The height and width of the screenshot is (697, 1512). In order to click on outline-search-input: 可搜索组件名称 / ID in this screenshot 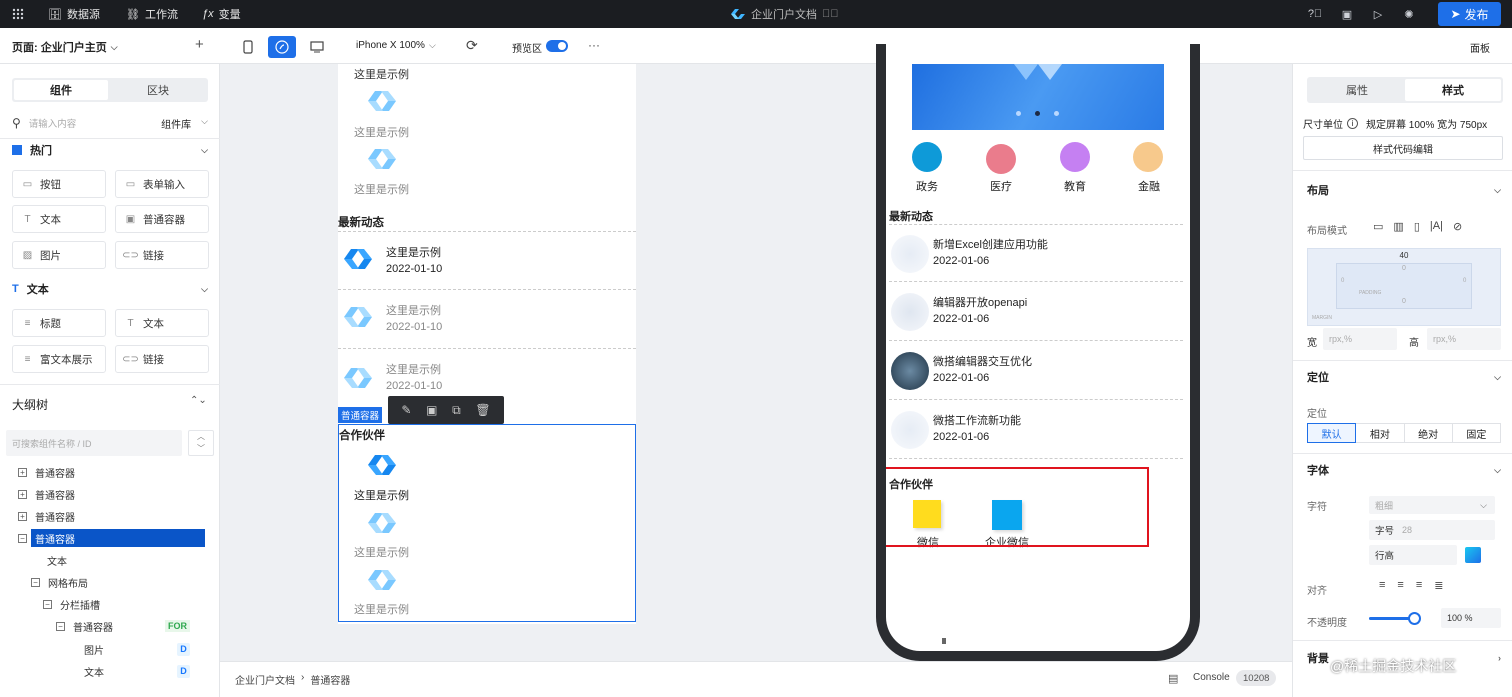, I will do `click(94, 443)`.